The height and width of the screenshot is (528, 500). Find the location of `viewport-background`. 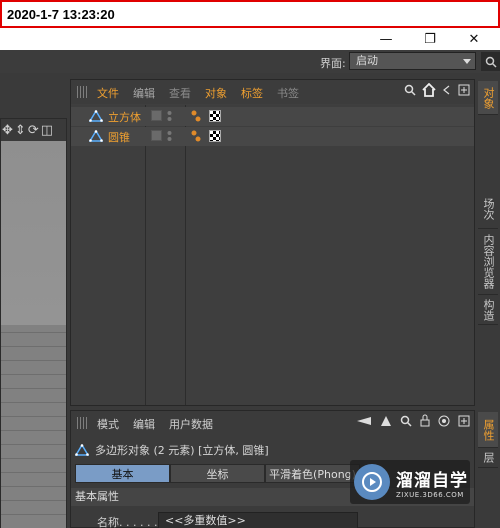

viewport-background is located at coordinates (33, 233).